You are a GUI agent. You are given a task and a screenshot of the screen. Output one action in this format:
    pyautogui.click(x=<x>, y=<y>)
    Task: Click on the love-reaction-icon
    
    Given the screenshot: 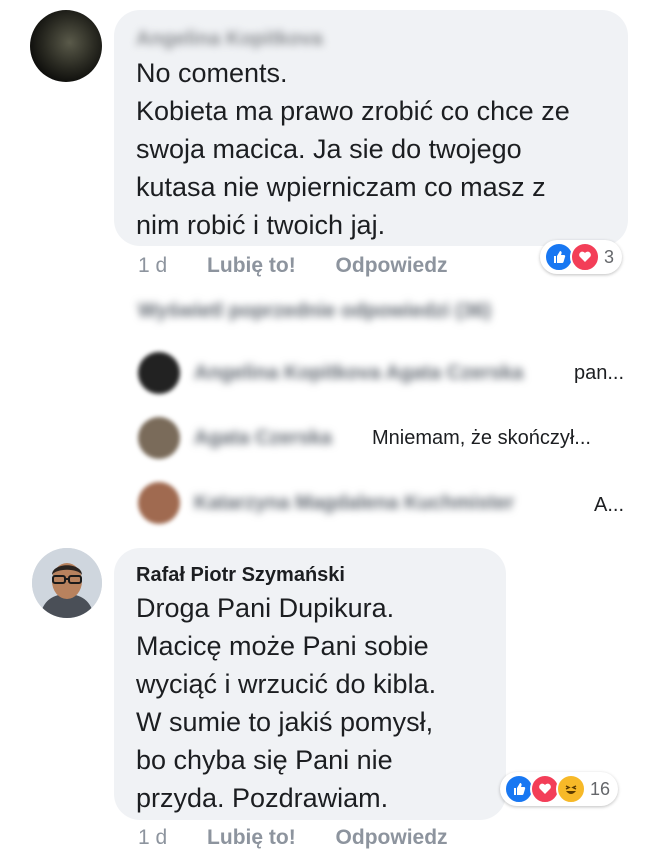 What is the action you would take?
    pyautogui.click(x=585, y=257)
    